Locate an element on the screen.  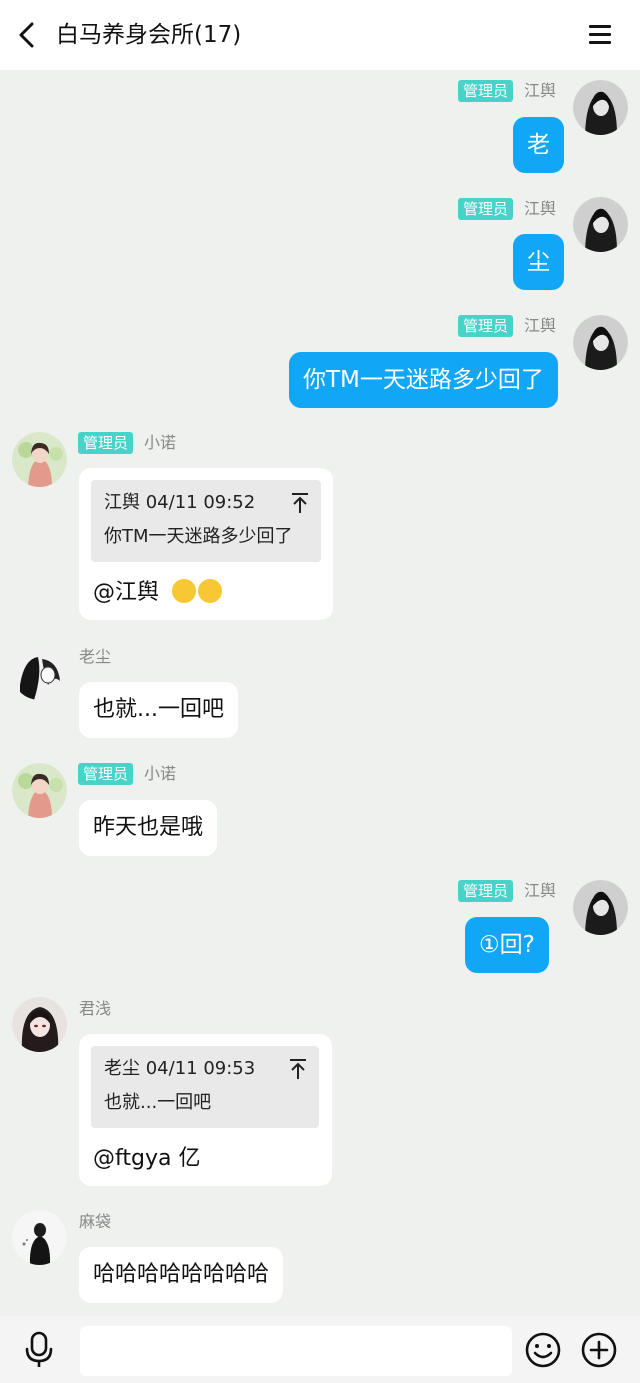
sender-name: 老尘 is located at coordinates (95, 656).